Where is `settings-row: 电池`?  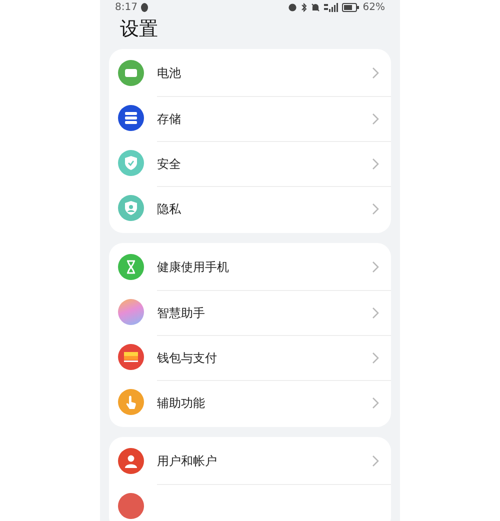 settings-row: 电池 is located at coordinates (250, 73).